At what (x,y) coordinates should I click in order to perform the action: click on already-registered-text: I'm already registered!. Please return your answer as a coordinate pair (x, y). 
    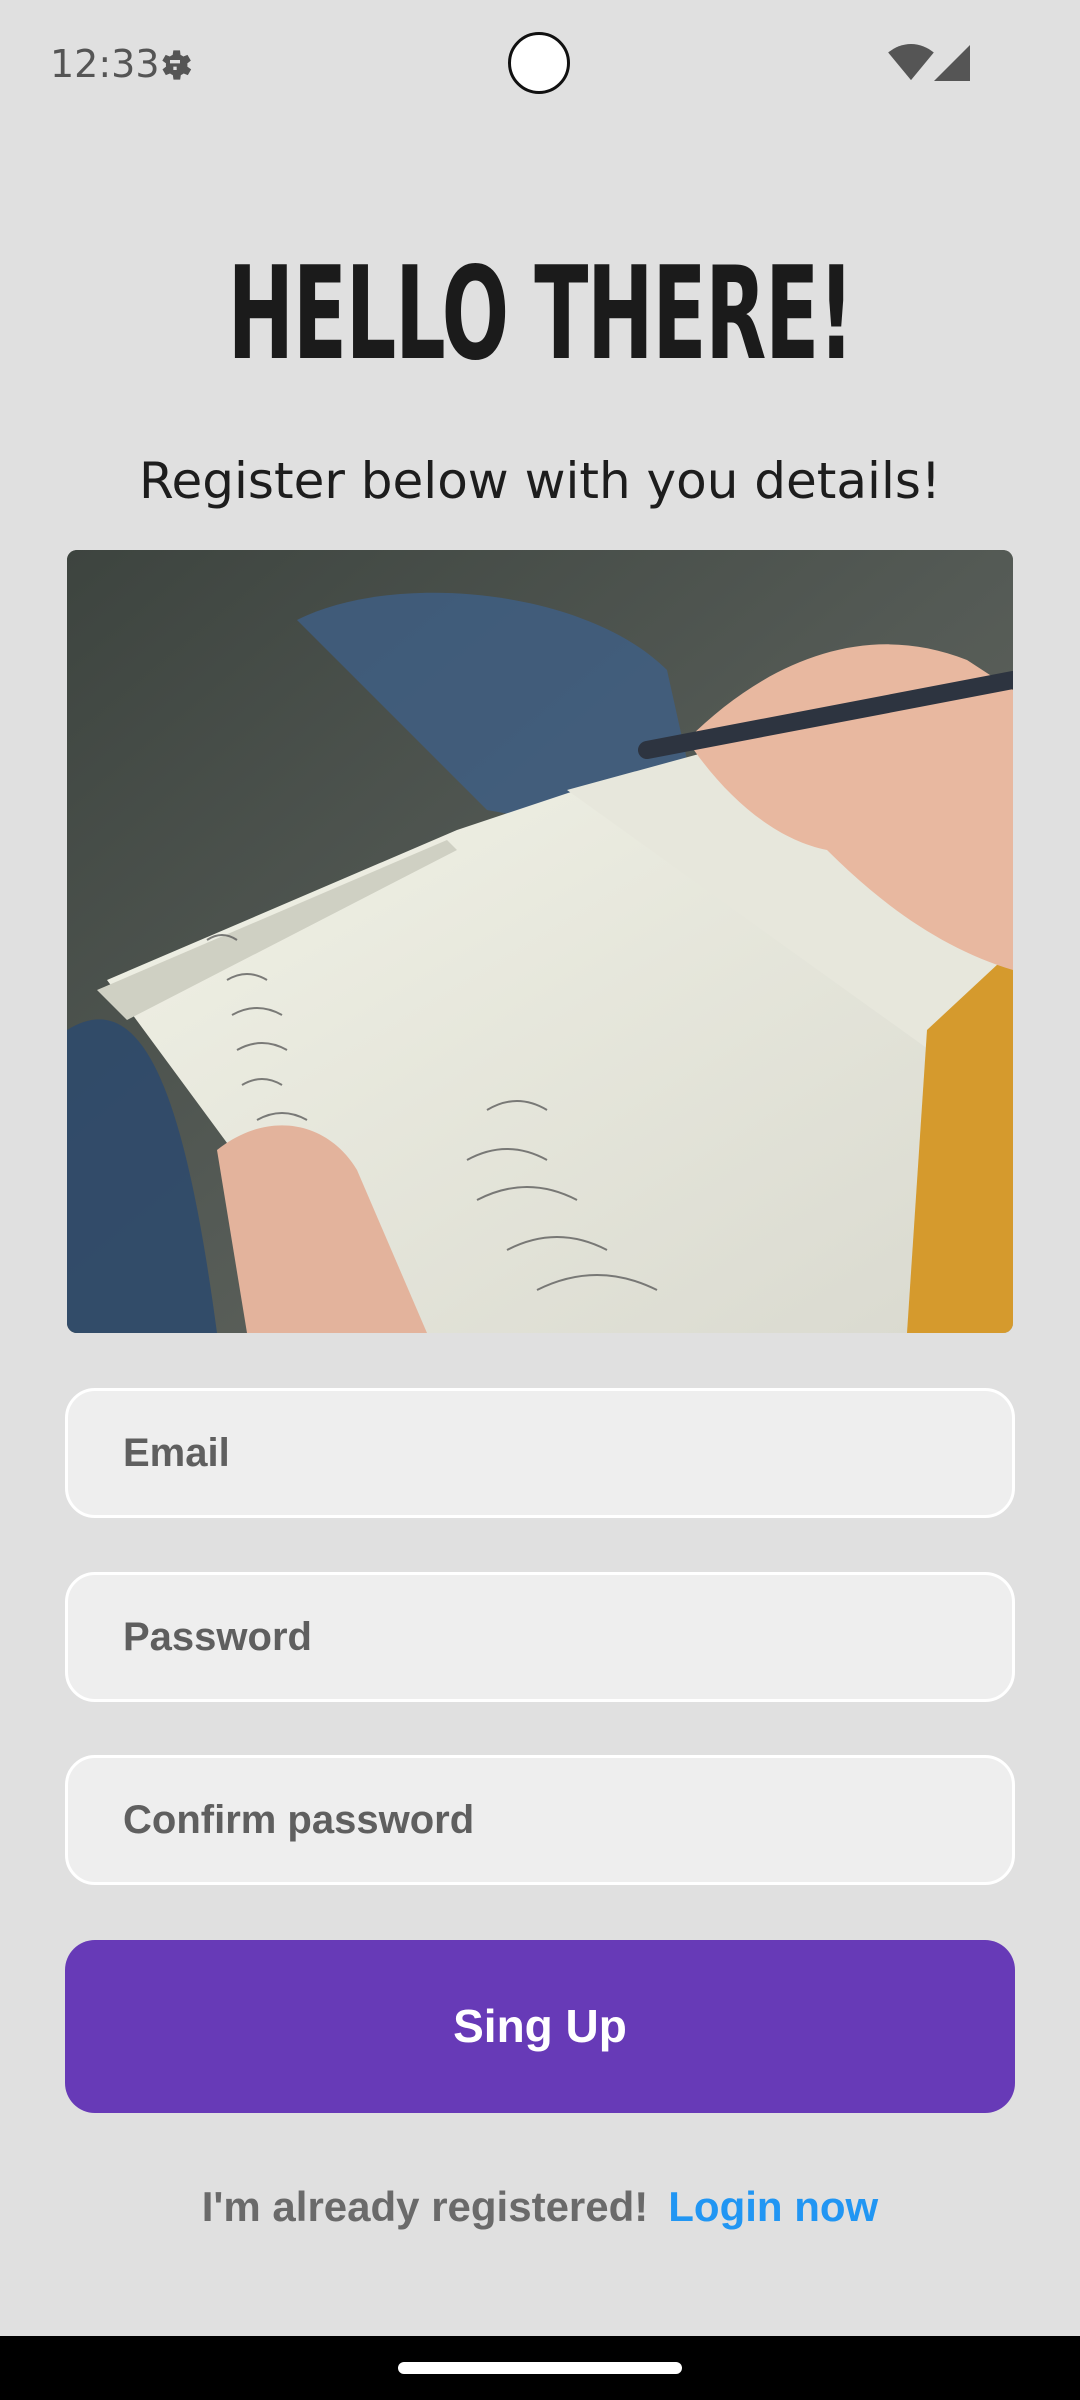
    Looking at the image, I should click on (425, 2206).